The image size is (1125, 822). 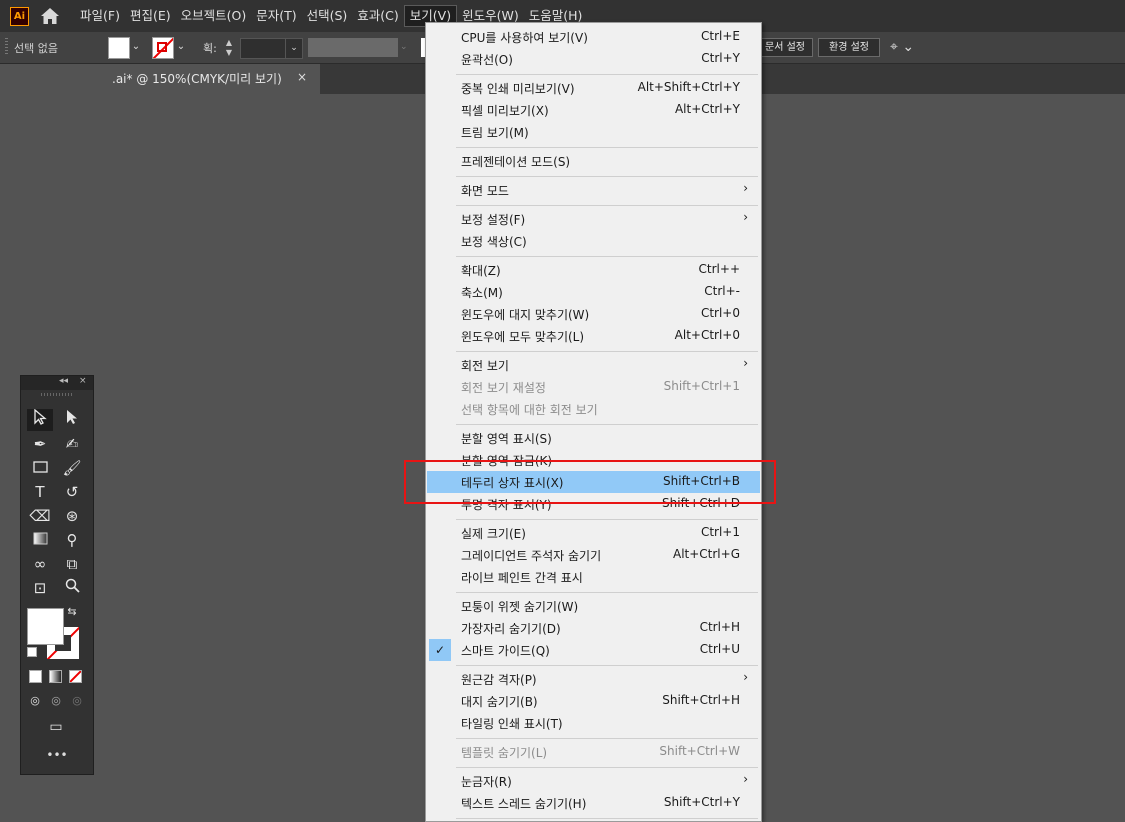 What do you see at coordinates (50, 16) in the screenshot?
I see `home-icon` at bounding box center [50, 16].